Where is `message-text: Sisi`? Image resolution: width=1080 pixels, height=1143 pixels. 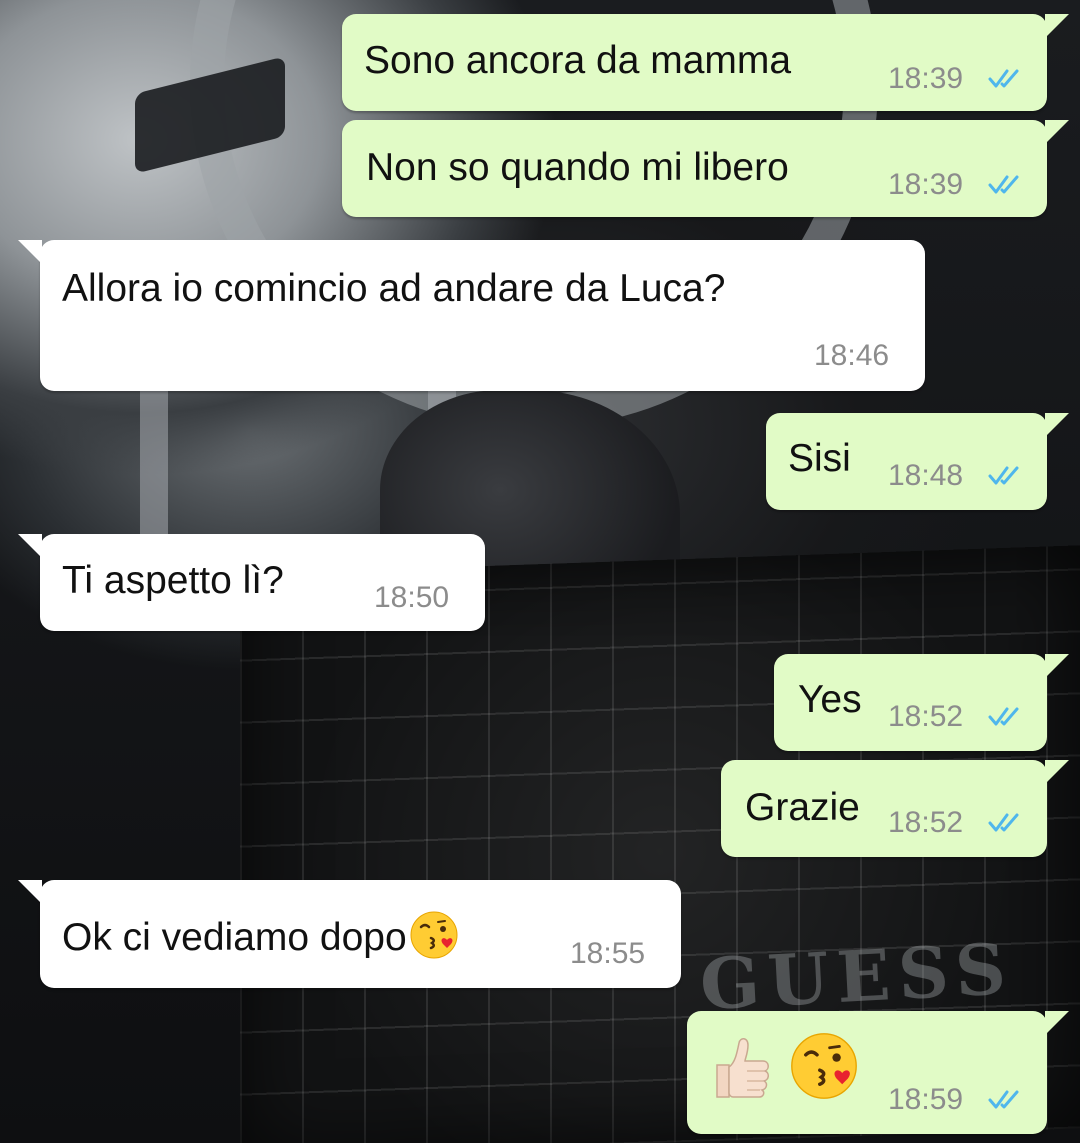
message-text: Sisi is located at coordinates (819, 458).